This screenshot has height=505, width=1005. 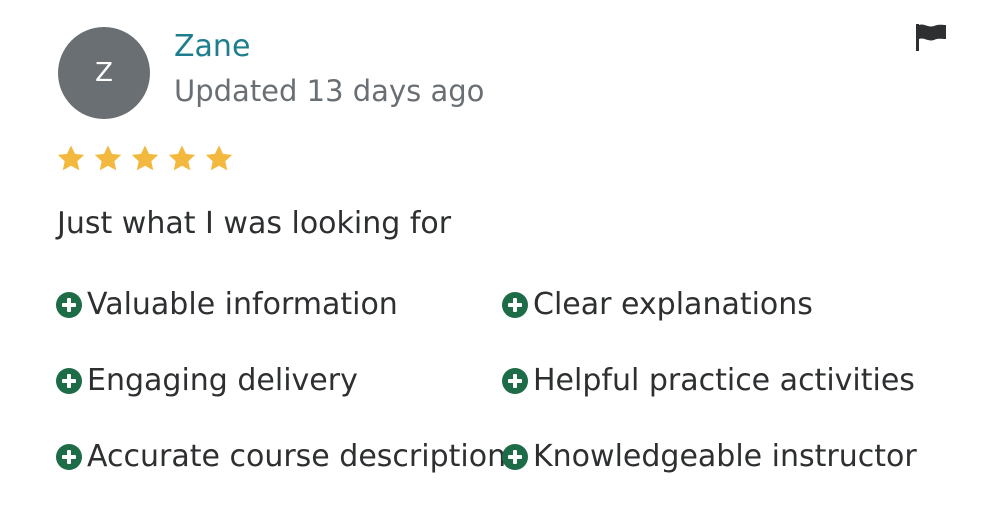 I want to click on avatar-initial: Z, so click(x=104, y=73).